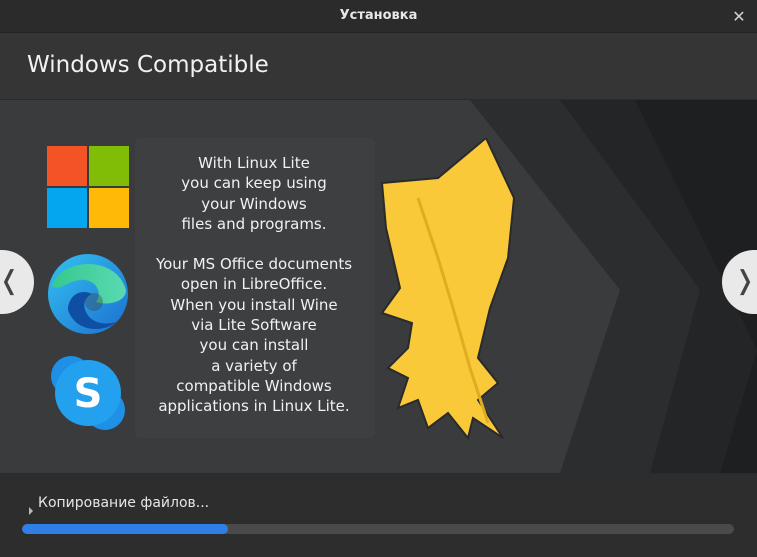 The image size is (757, 557). I want to click on close-button: ✕, so click(739, 17).